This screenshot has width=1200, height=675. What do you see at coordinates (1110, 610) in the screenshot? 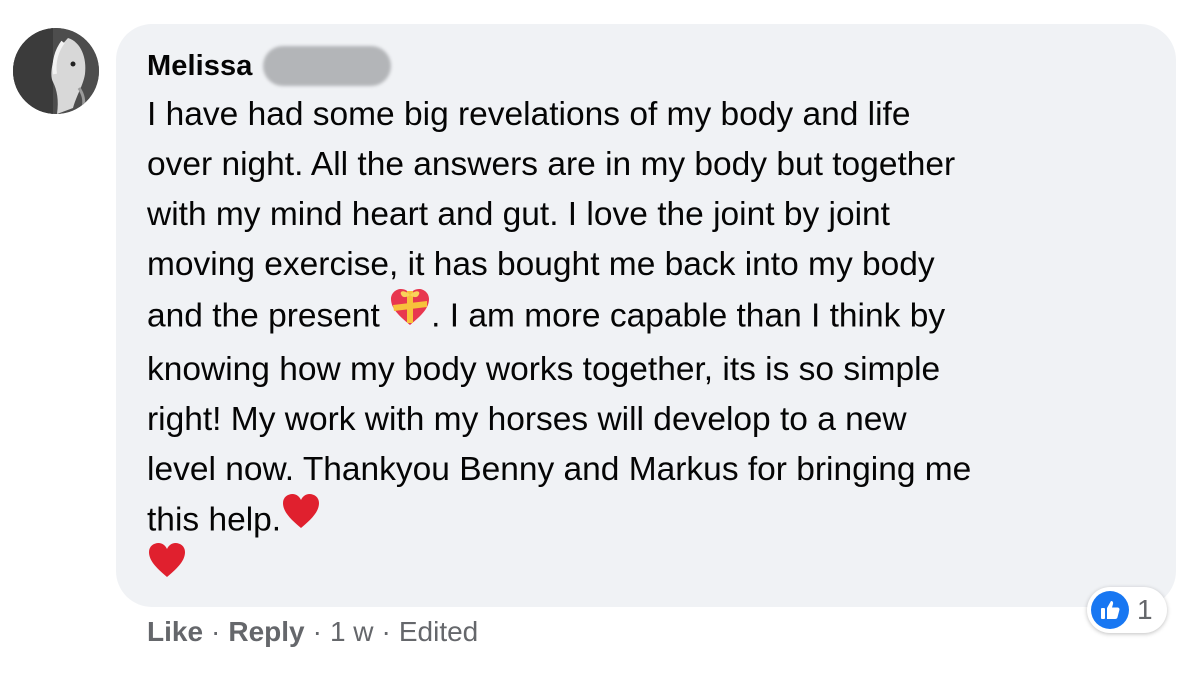
I see `like-icon` at bounding box center [1110, 610].